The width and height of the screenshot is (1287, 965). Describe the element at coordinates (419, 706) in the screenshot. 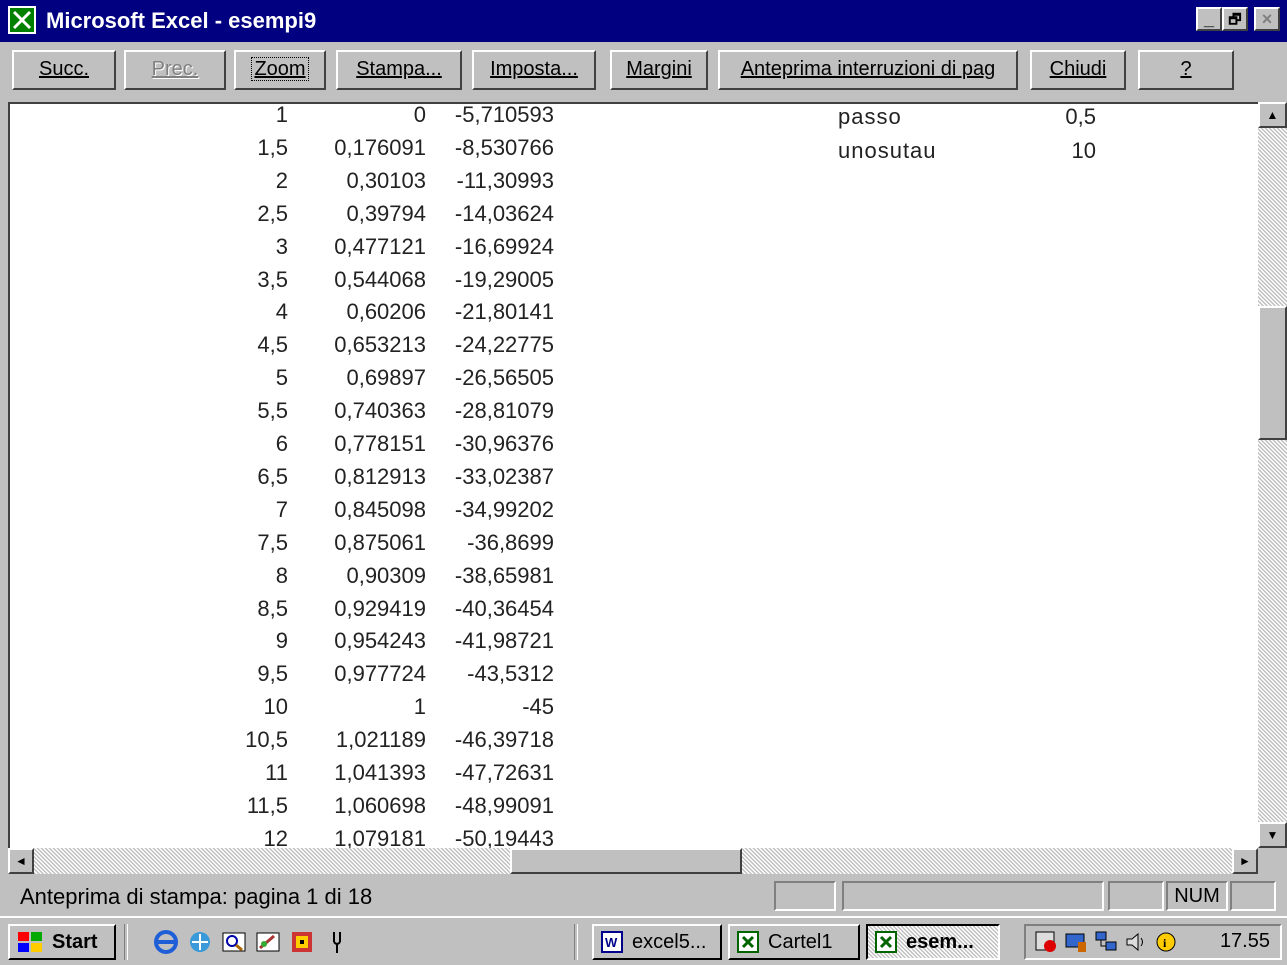

I see `table-cell: 1` at that location.